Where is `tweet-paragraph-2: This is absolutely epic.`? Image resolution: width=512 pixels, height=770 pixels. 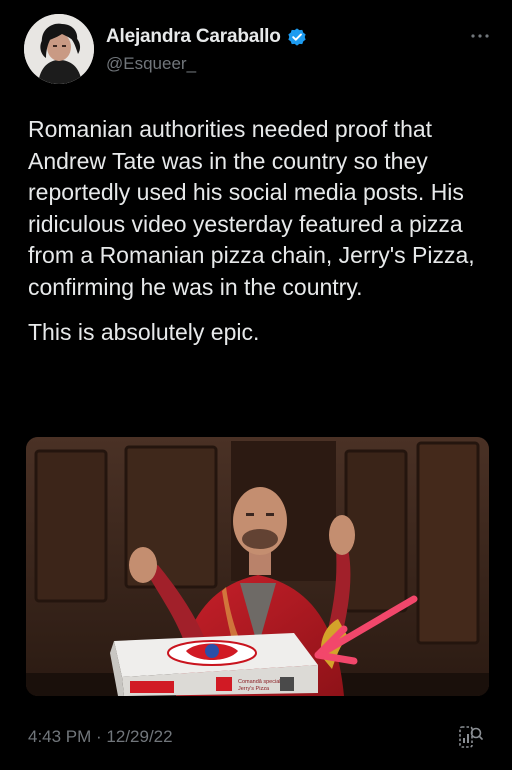
tweet-paragraph-2: This is absolutely epic. is located at coordinates (144, 332).